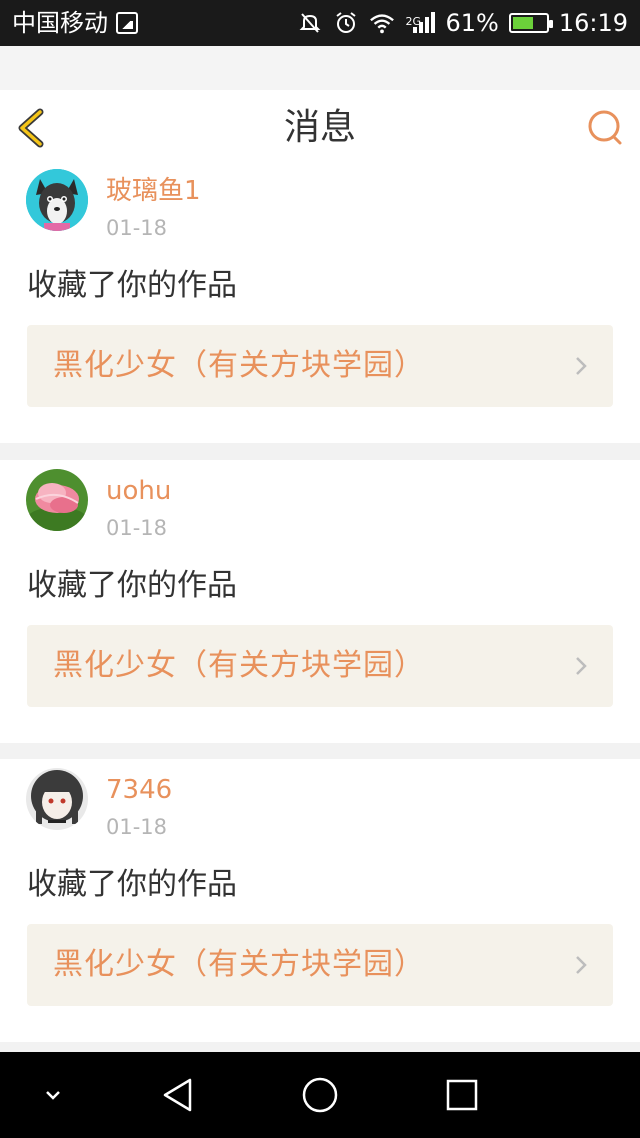 The image size is (640, 1138). I want to click on top-spacer, so click(320, 68).